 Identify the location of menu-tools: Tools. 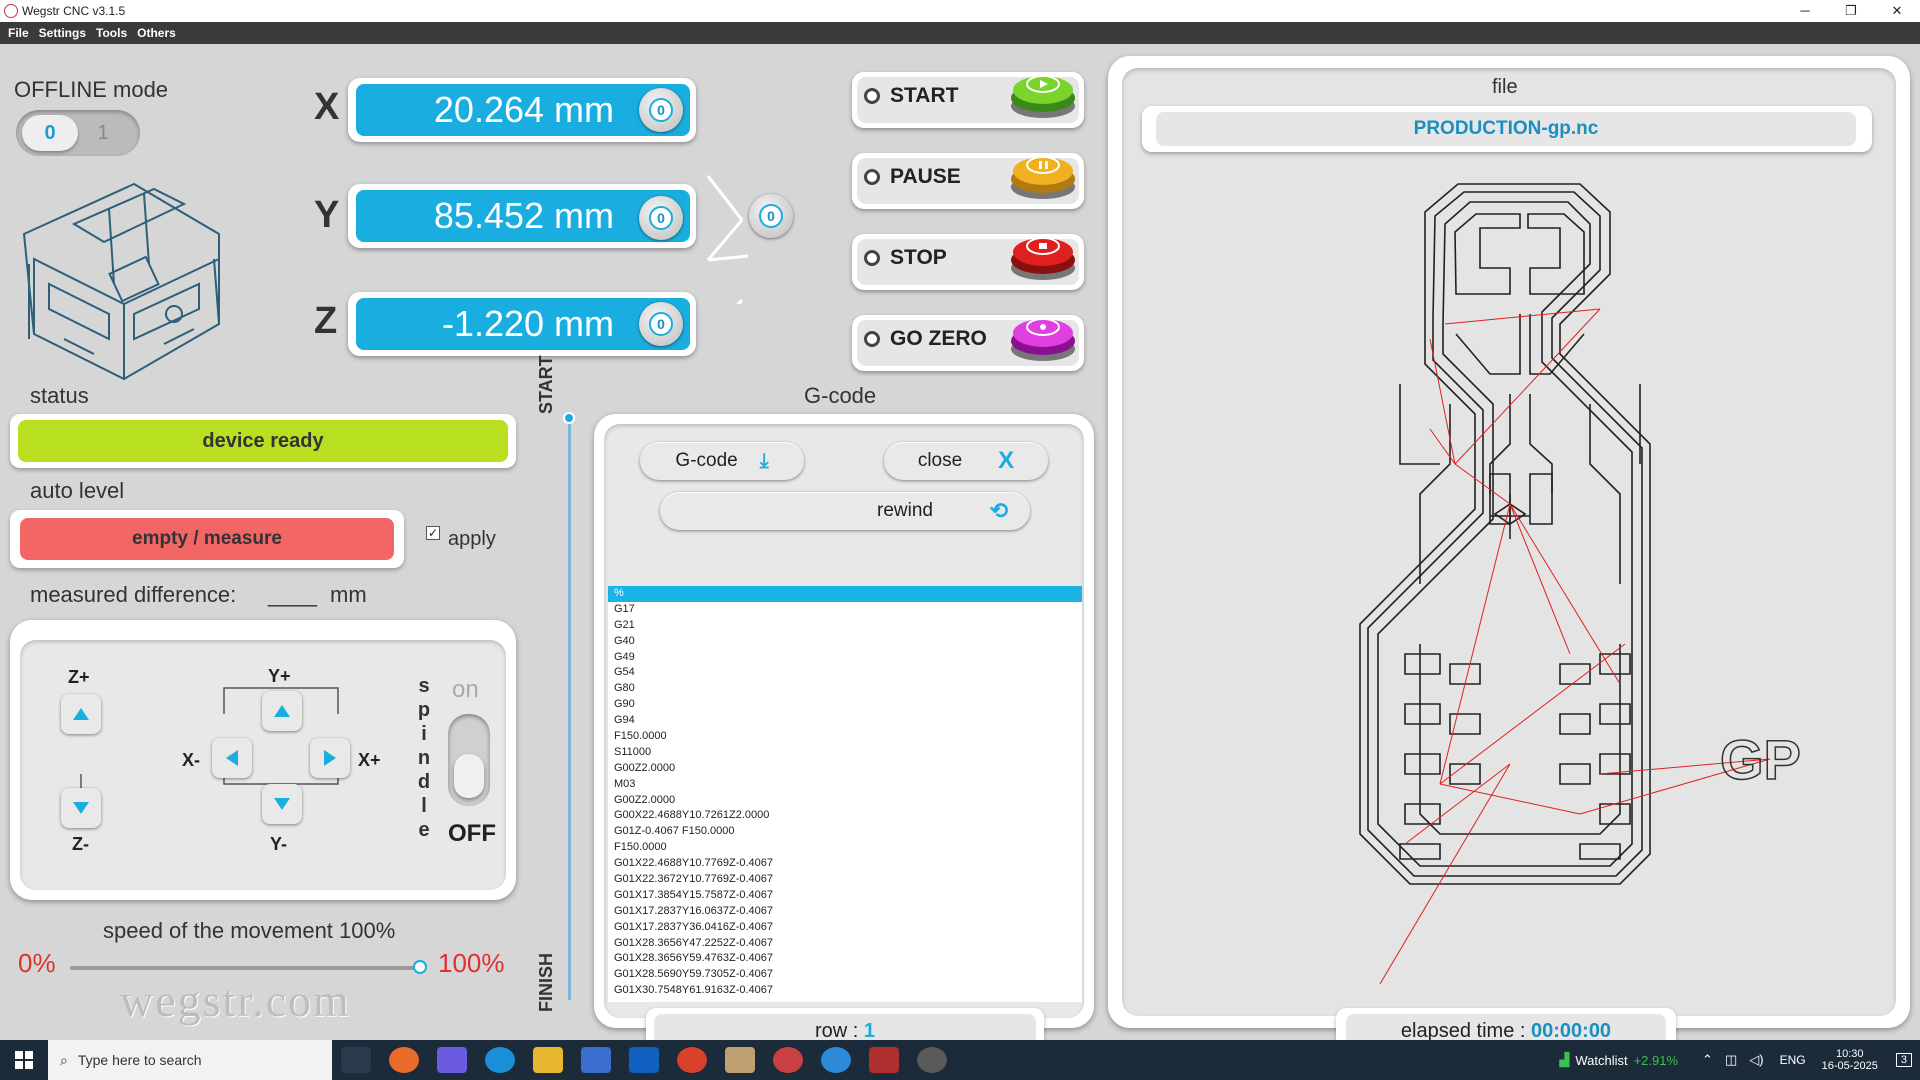
(111, 33).